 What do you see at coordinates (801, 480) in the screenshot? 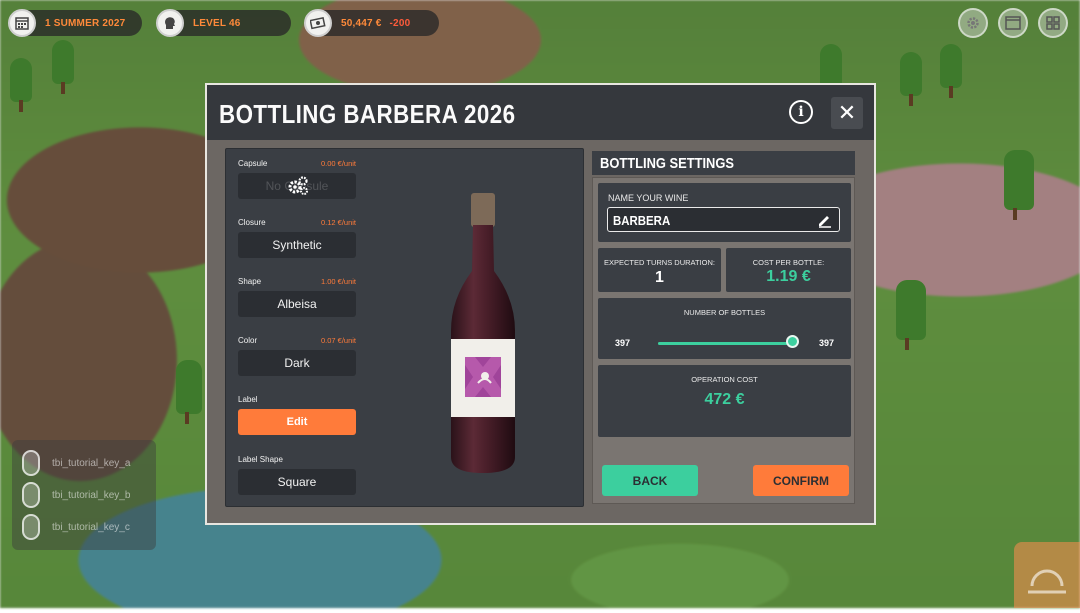
I see `confirm-button: CONFIRM` at bounding box center [801, 480].